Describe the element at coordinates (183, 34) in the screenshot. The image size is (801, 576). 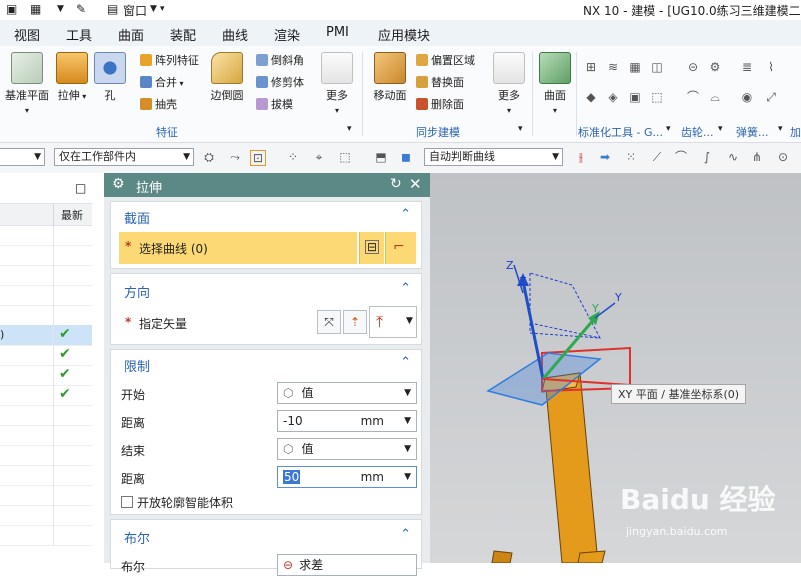
I see `tab-assembly: 装配` at that location.